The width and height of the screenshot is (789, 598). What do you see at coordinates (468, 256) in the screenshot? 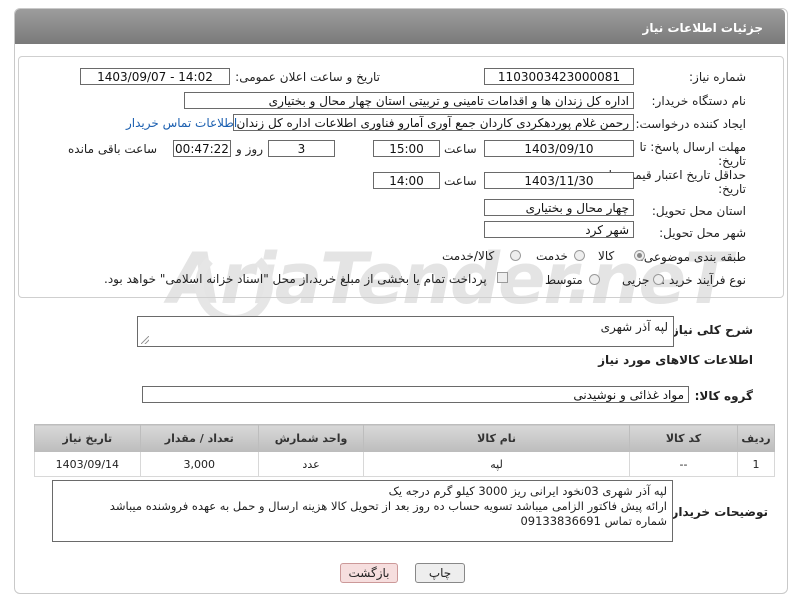
I see `category-option-both: کالا/خدمت` at bounding box center [468, 256].